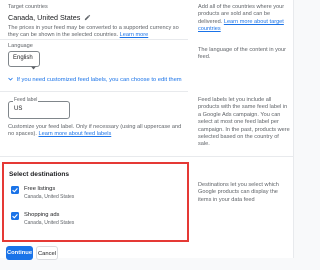 The image size is (320, 270). What do you see at coordinates (49, 197) in the screenshot?
I see `free-listings-countries: Canada, United States` at bounding box center [49, 197].